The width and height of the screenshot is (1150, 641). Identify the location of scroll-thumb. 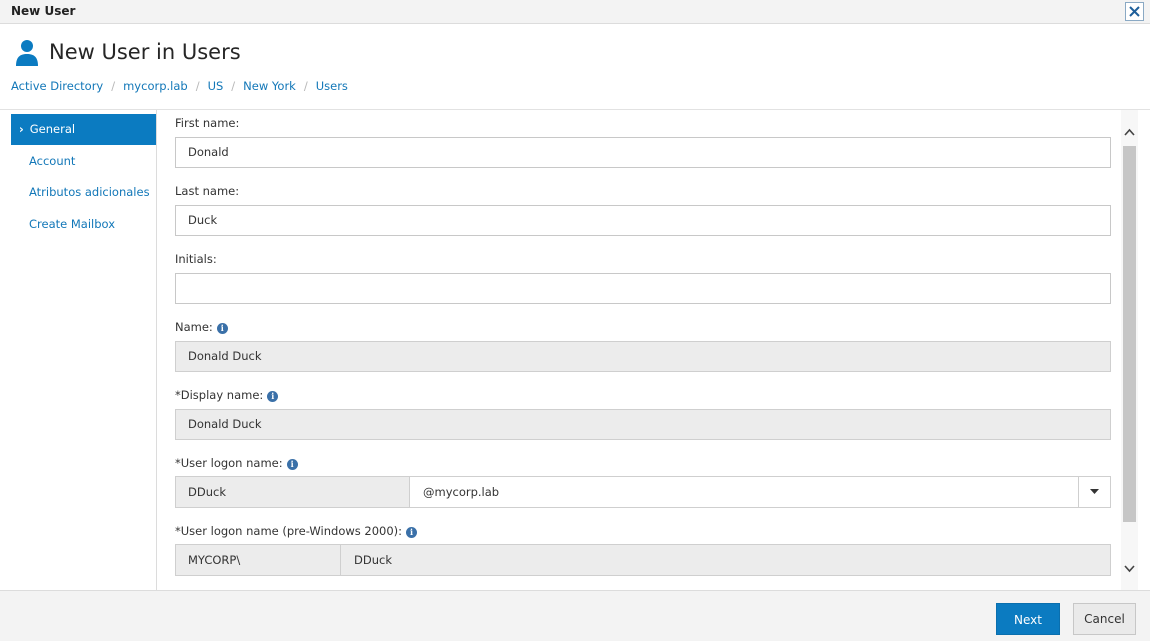
(1129, 334).